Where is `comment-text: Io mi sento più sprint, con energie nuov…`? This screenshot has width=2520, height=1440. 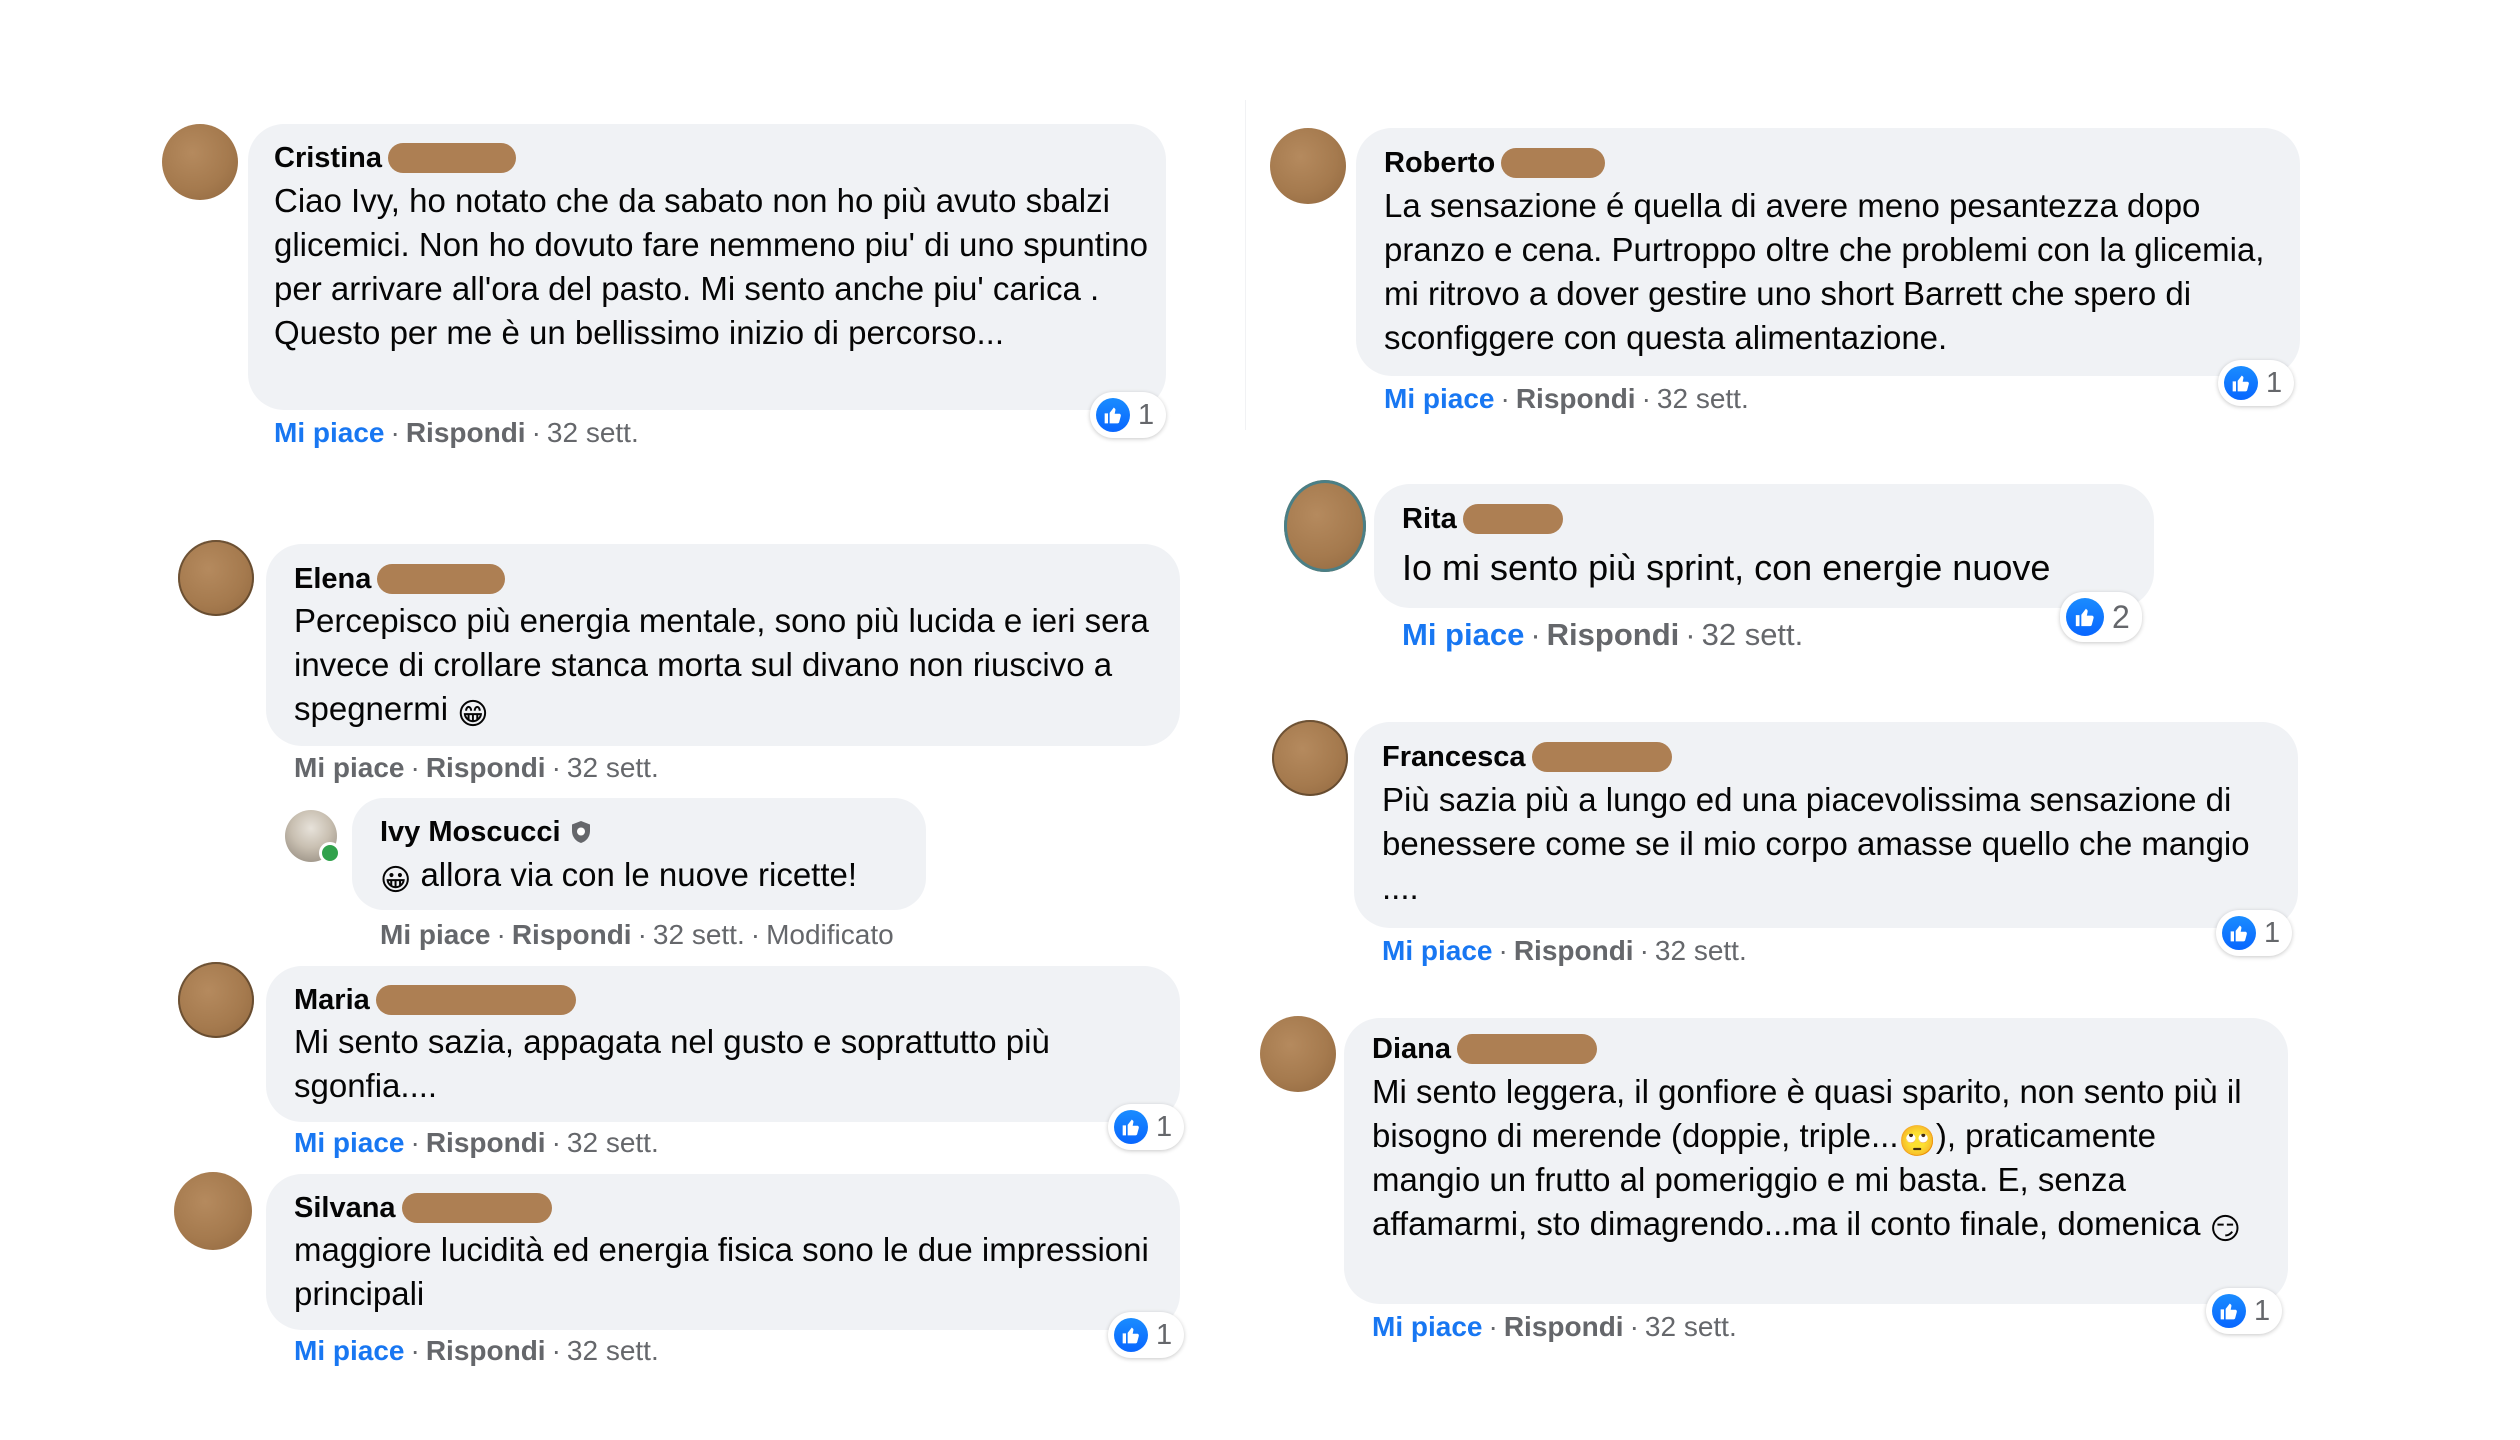 comment-text: Io mi sento più sprint, con energie nuov… is located at coordinates (1726, 567).